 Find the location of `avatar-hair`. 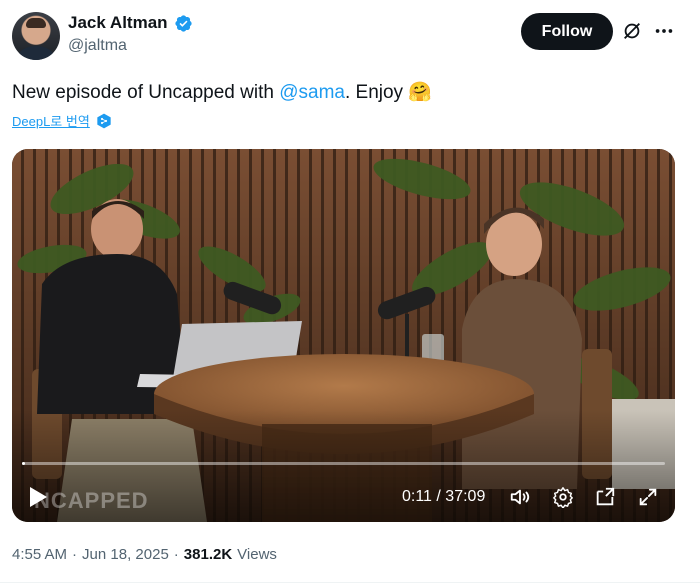

avatar-hair is located at coordinates (36, 23).